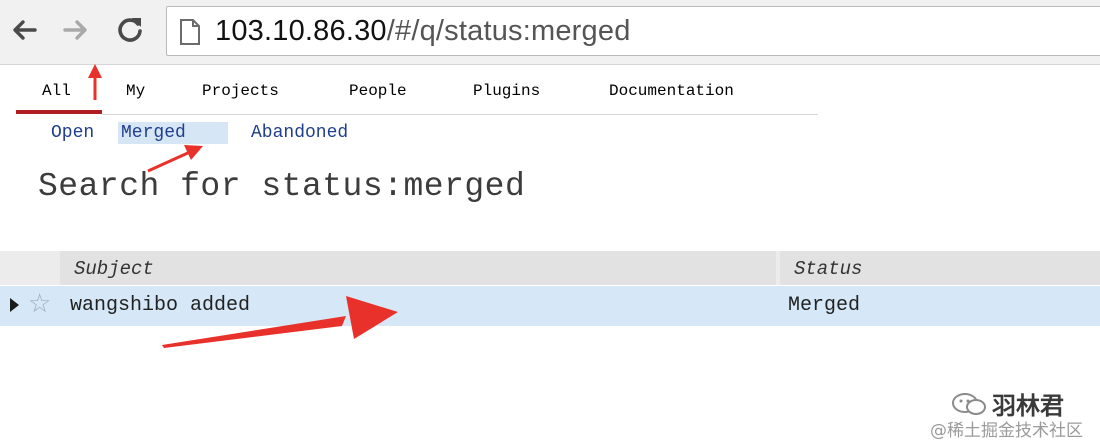  What do you see at coordinates (1014, 414) in the screenshot?
I see `watermark: 羽林君 @稀土掘金技术社区` at bounding box center [1014, 414].